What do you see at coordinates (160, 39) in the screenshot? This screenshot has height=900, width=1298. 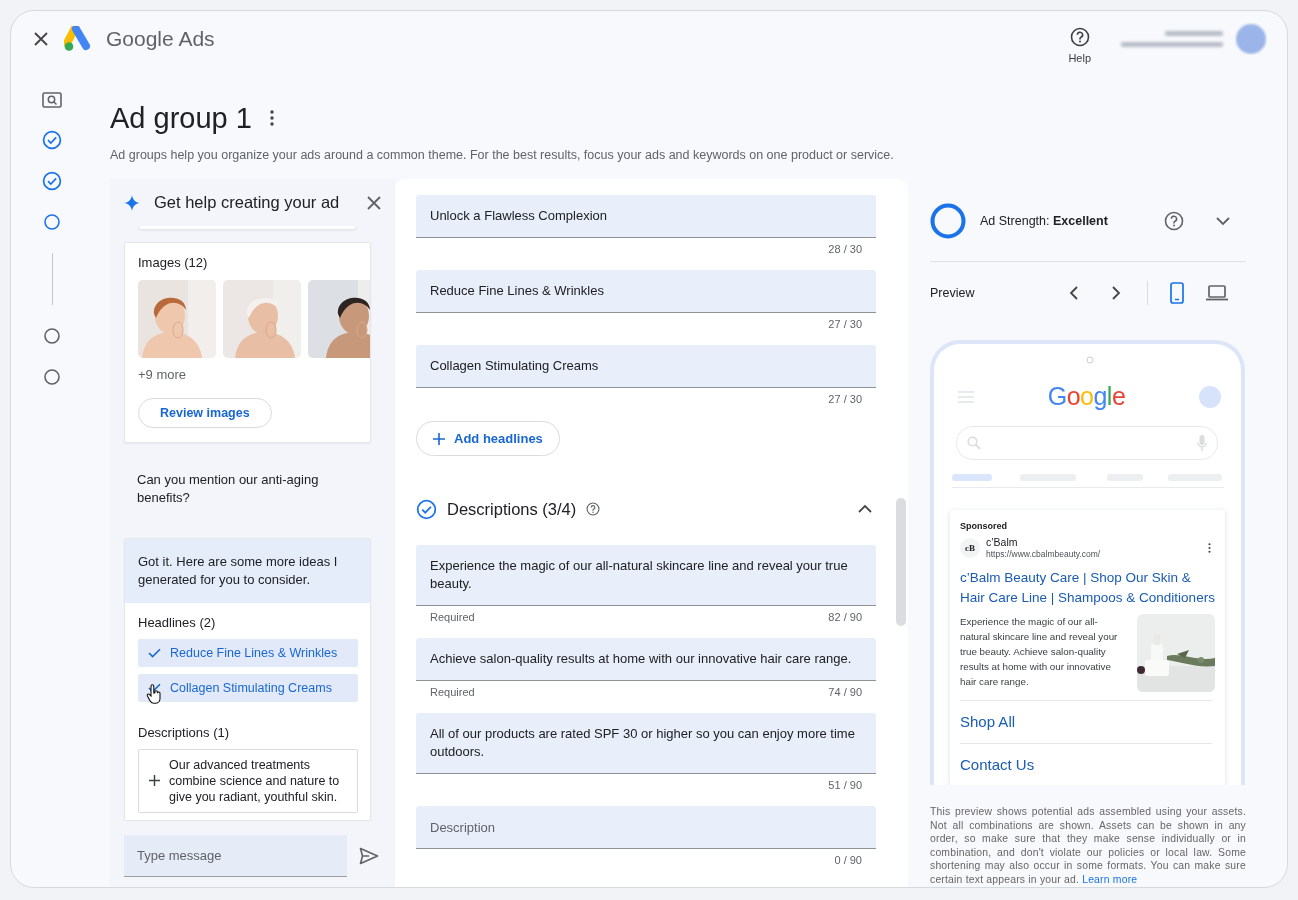 I see `app-title: Google Ads` at bounding box center [160, 39].